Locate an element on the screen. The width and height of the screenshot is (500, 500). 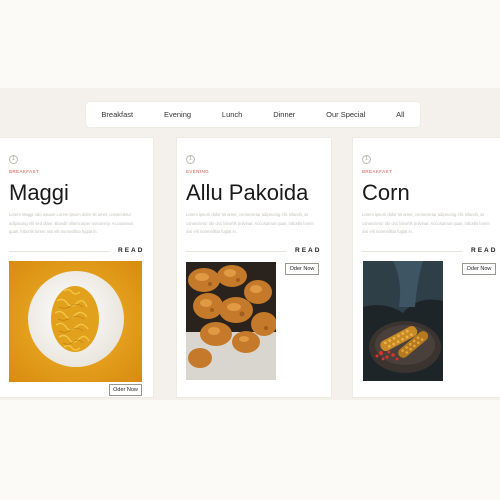
corn-dish-image is located at coordinates (403, 321).